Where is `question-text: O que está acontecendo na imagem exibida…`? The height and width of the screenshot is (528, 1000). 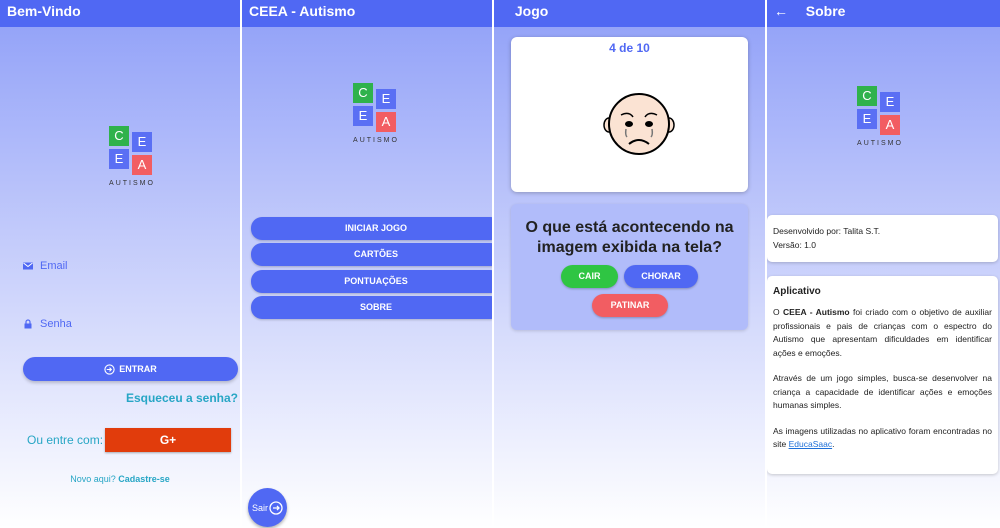
question-text: O que está acontecendo na imagem exibida… is located at coordinates (629, 237).